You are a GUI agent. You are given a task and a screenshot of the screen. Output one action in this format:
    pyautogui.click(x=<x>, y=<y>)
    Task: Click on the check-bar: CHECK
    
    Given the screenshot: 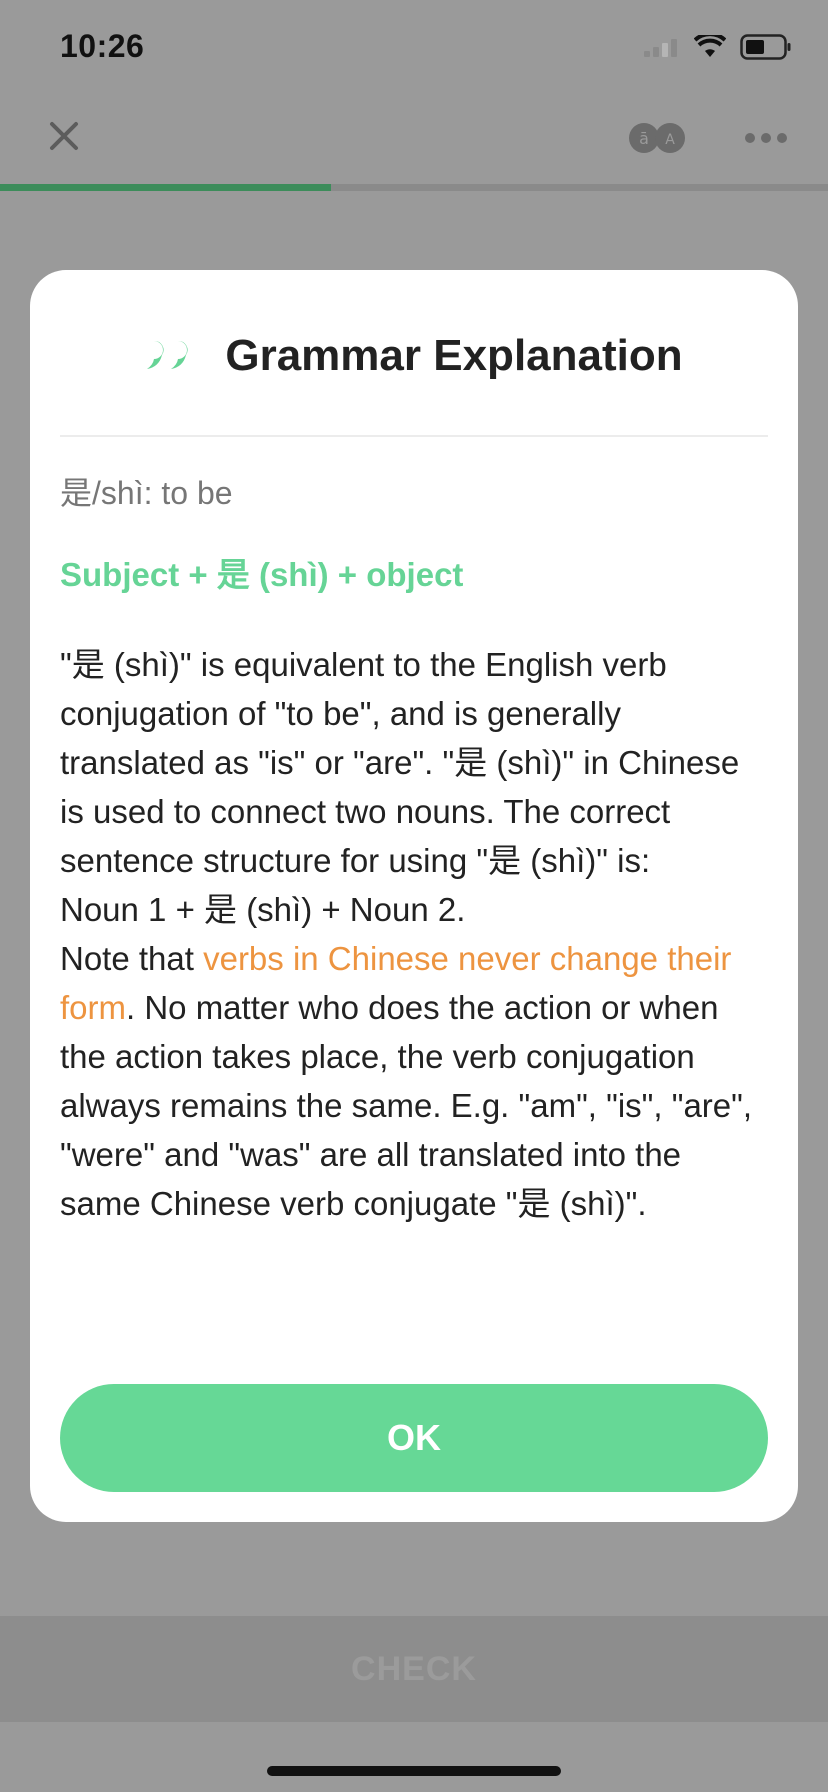 What is the action you would take?
    pyautogui.click(x=414, y=1669)
    